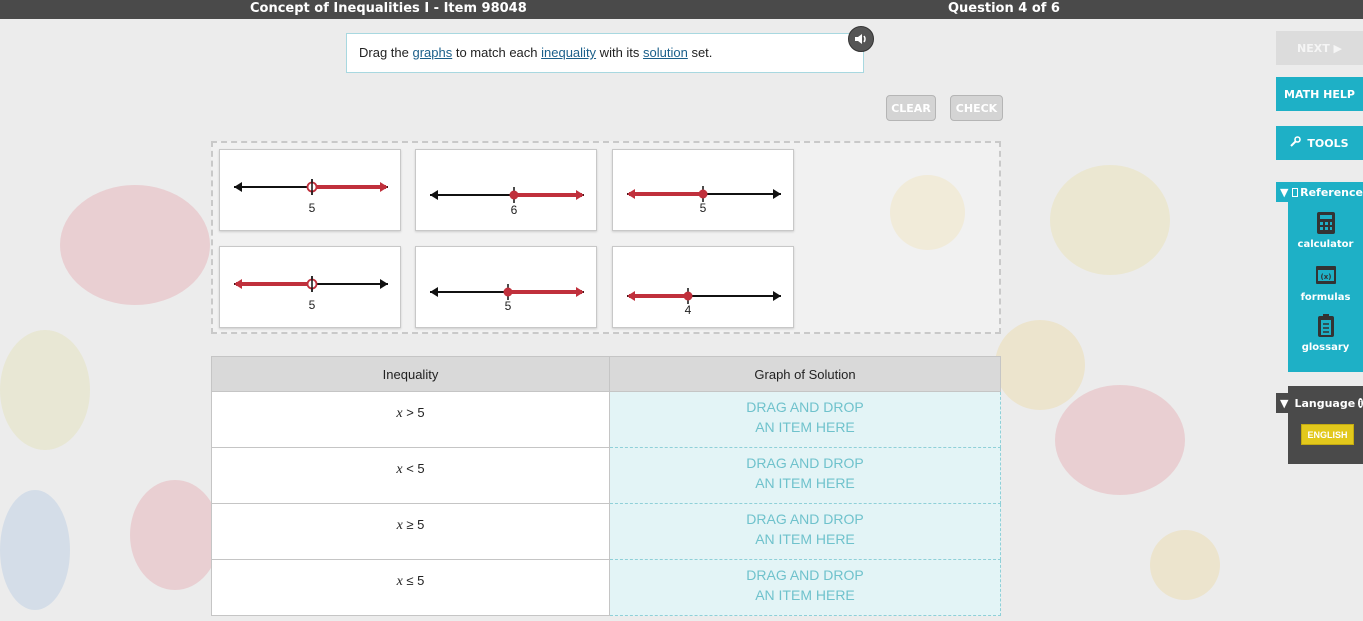 The width and height of the screenshot is (1363, 621). What do you see at coordinates (1325, 347) in the screenshot?
I see `glossary-label: glossary` at bounding box center [1325, 347].